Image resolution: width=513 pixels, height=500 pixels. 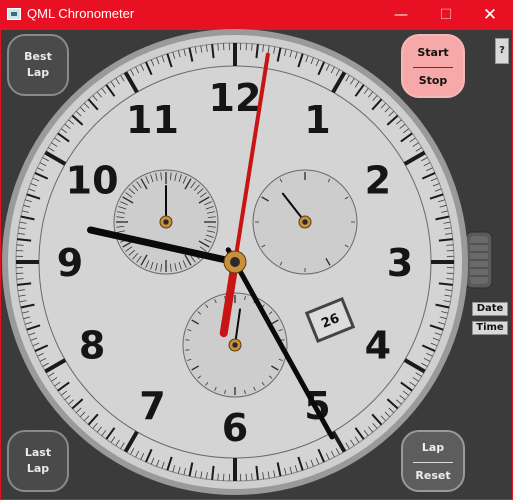 I want to click on hour-numeral-3: 3, so click(x=400, y=263).